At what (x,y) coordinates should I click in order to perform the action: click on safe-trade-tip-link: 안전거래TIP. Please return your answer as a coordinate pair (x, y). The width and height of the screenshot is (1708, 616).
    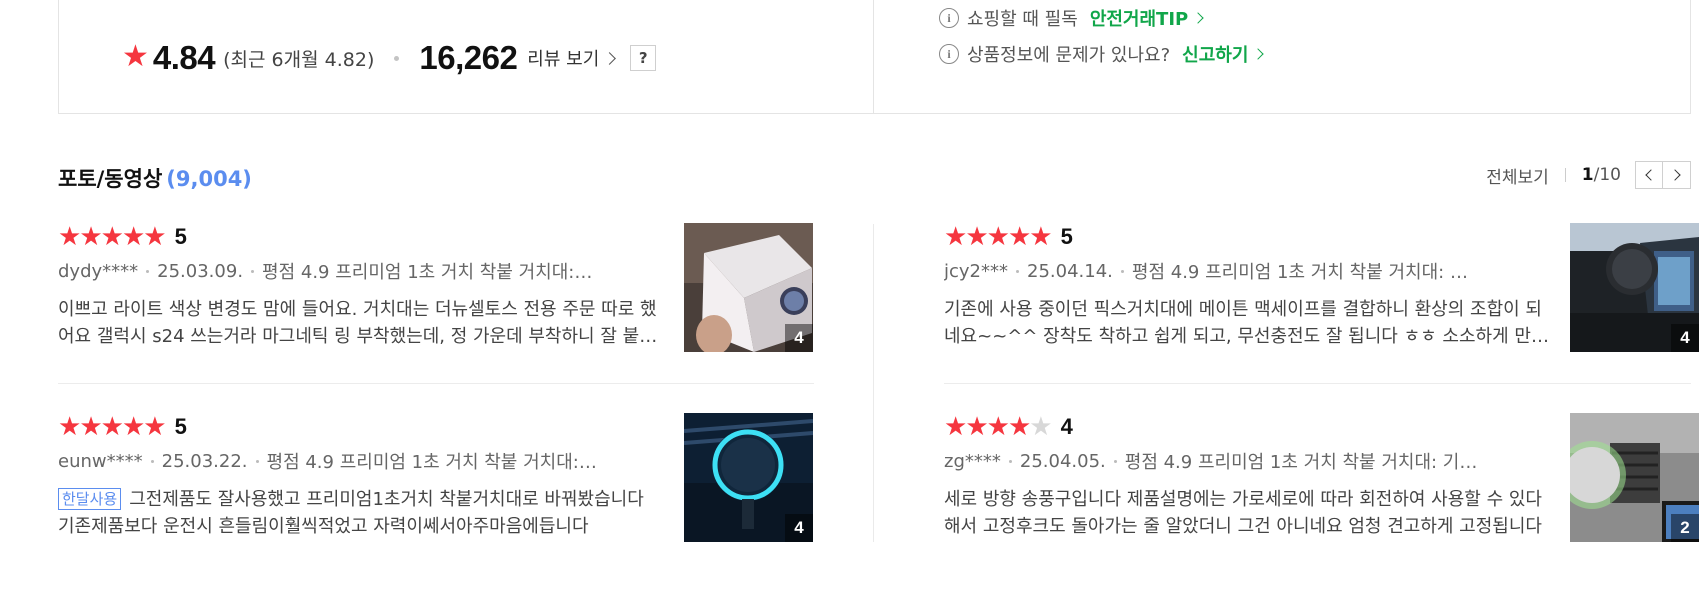
    Looking at the image, I should click on (1146, 18).